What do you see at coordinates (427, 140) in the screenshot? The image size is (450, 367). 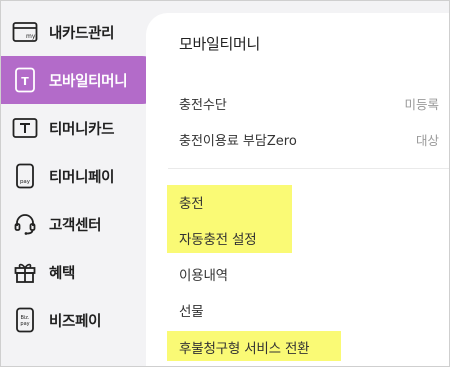 I see `setting-value: 대상` at bounding box center [427, 140].